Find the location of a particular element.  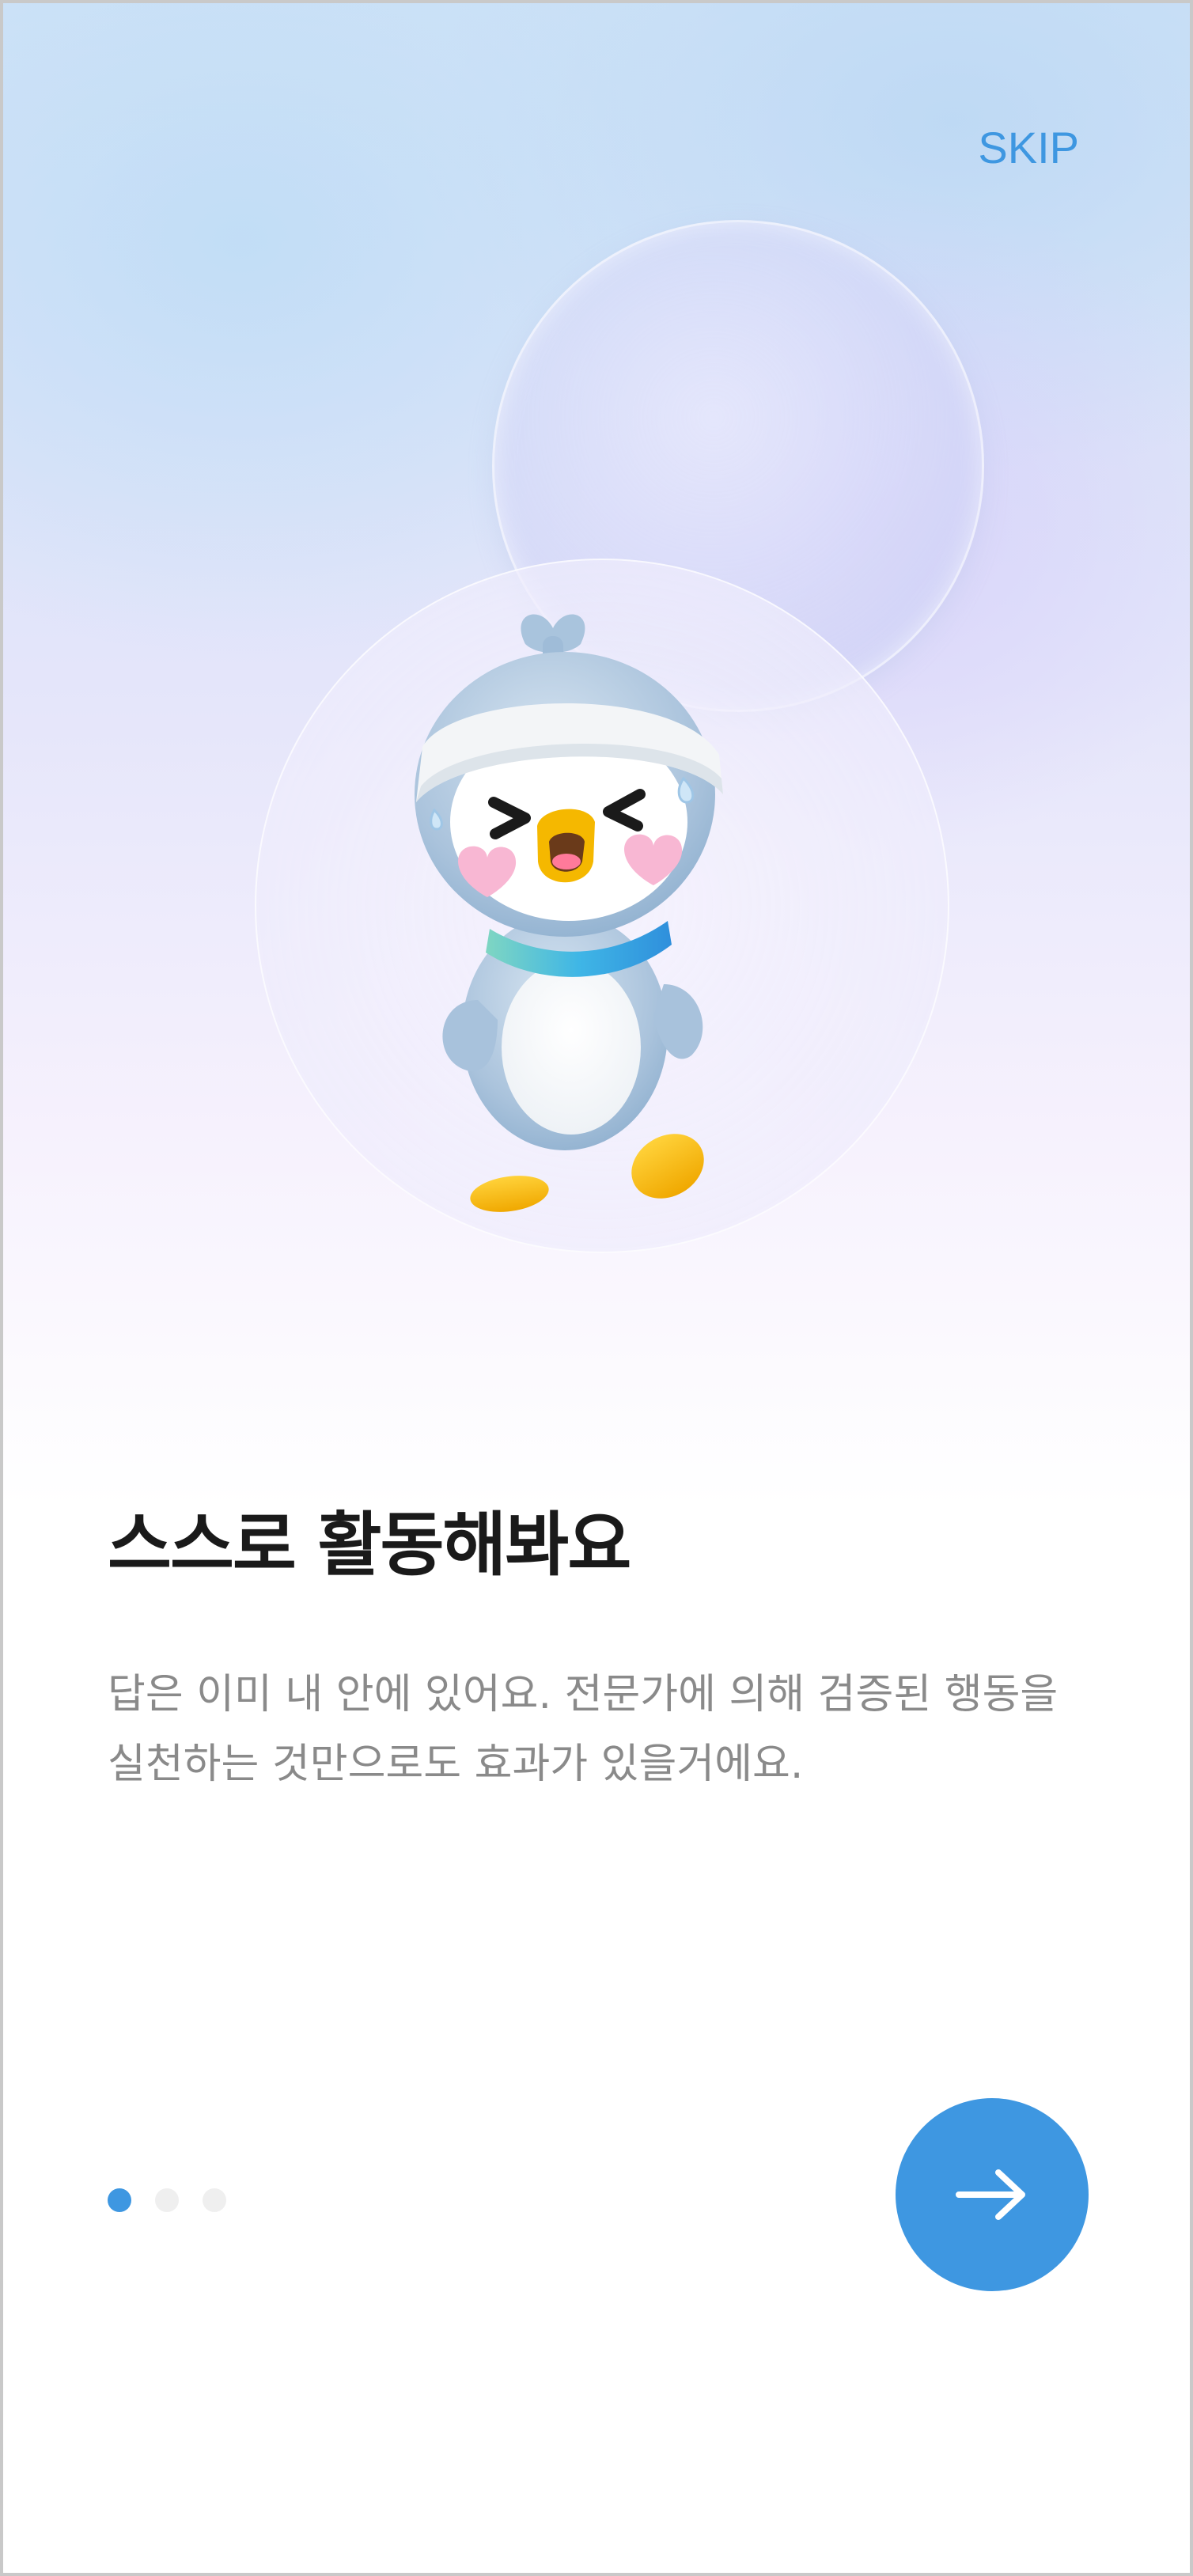

arrow-right-icon is located at coordinates (990, 2194).